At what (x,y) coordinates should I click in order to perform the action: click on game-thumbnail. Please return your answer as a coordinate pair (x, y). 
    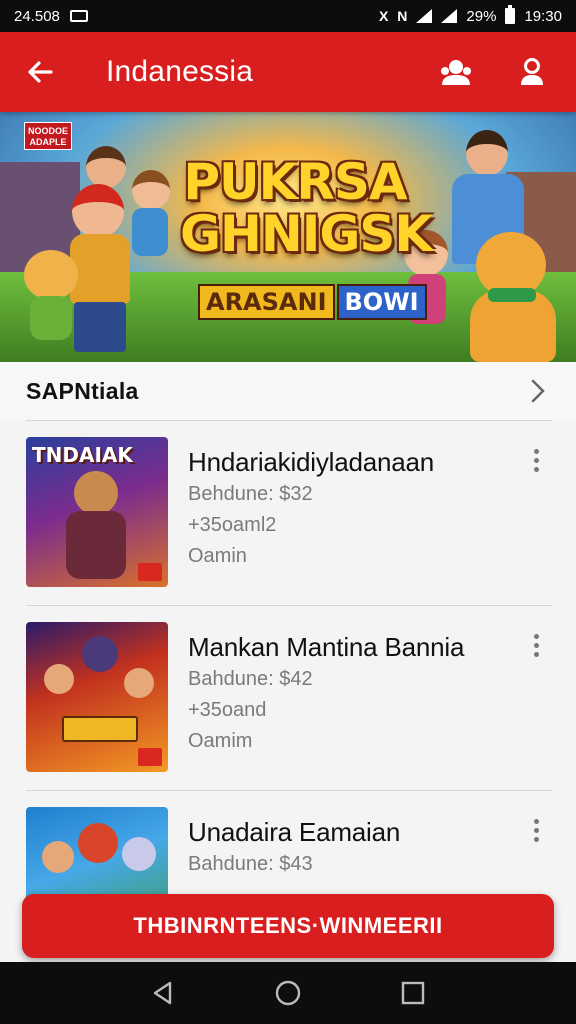
    Looking at the image, I should click on (97, 697).